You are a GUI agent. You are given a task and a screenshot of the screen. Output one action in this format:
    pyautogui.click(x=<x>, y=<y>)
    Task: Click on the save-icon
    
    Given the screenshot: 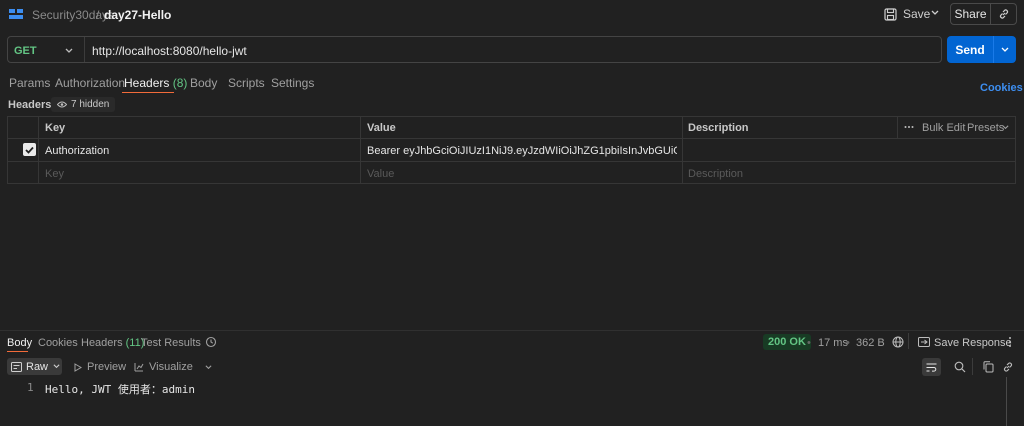 What is the action you would take?
    pyautogui.click(x=890, y=14)
    